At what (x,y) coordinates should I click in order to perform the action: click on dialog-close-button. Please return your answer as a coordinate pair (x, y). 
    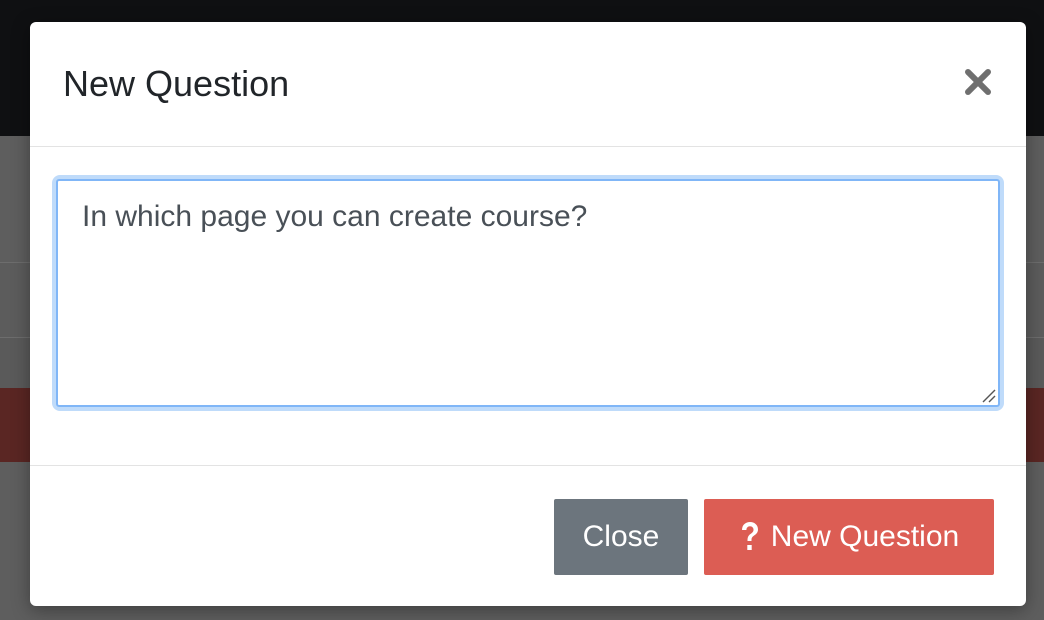
    Looking at the image, I should click on (978, 82).